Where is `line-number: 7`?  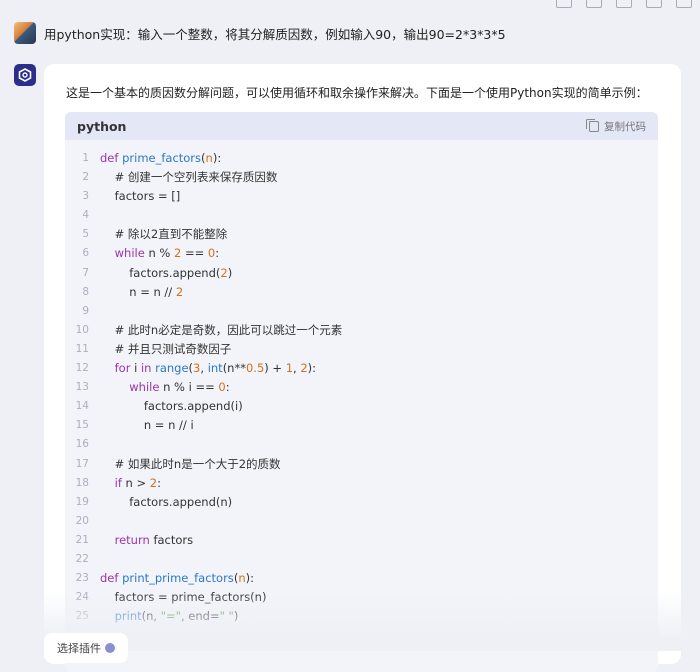
line-number: 7 is located at coordinates (85, 272).